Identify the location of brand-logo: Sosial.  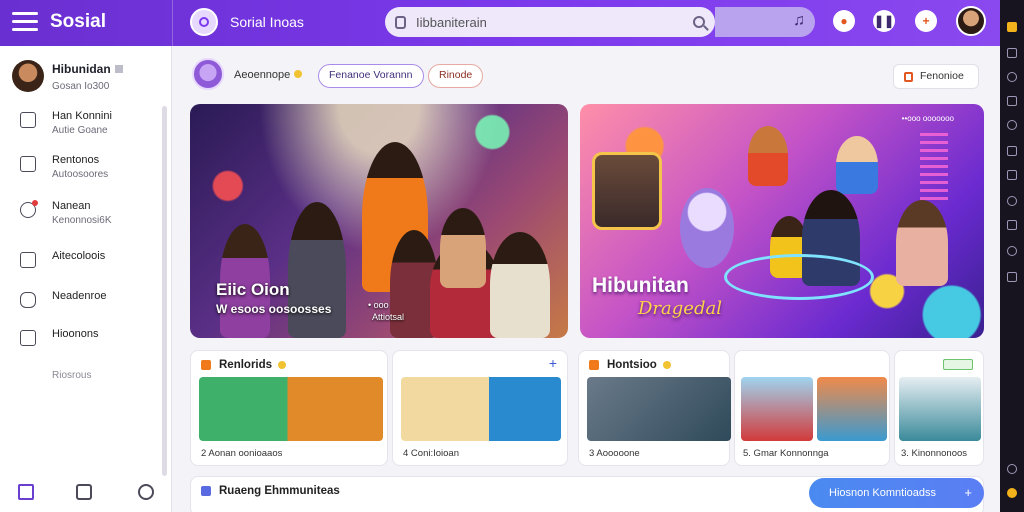
(78, 22).